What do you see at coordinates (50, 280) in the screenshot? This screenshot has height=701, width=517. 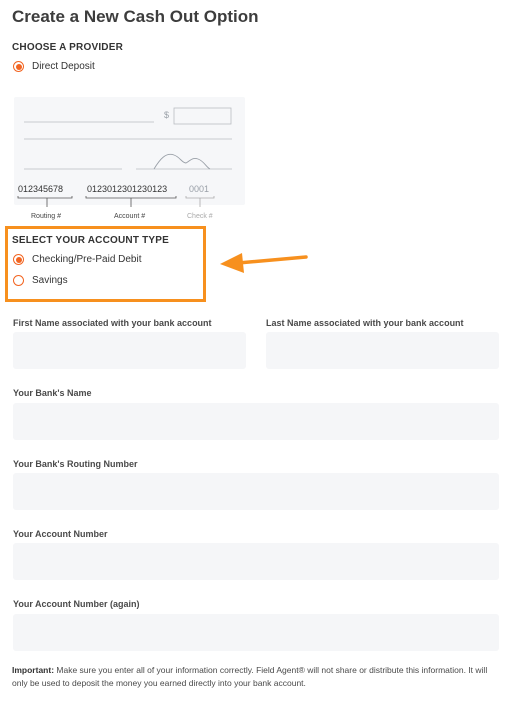 I see `account-type-savings-label: Savings` at bounding box center [50, 280].